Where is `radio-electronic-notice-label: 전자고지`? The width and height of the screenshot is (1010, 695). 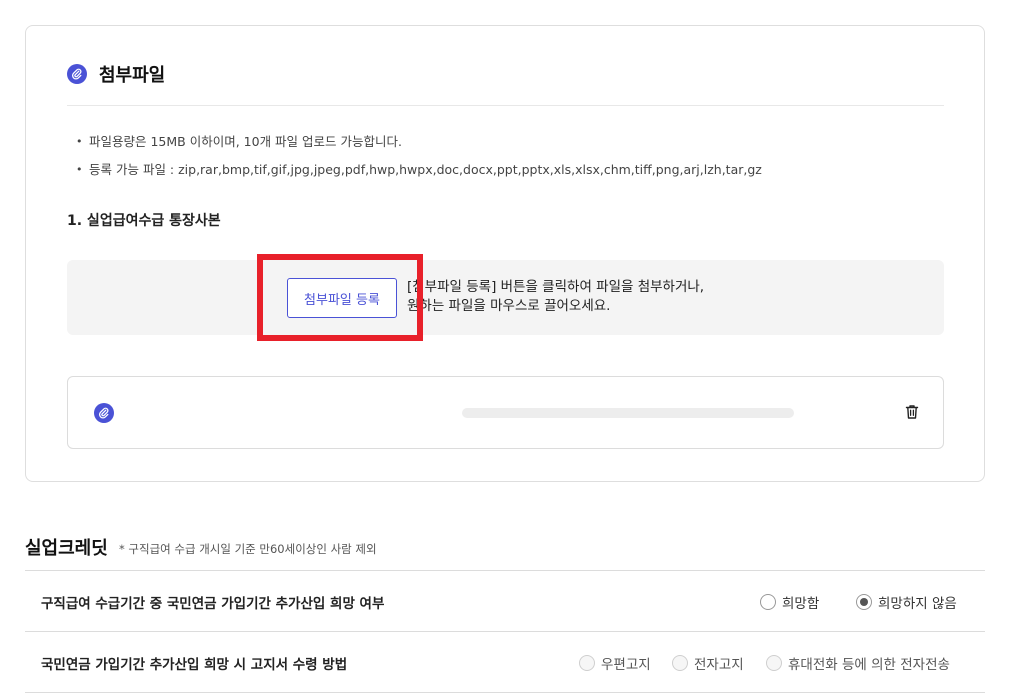
radio-electronic-notice-label: 전자고지 is located at coordinates (719, 665).